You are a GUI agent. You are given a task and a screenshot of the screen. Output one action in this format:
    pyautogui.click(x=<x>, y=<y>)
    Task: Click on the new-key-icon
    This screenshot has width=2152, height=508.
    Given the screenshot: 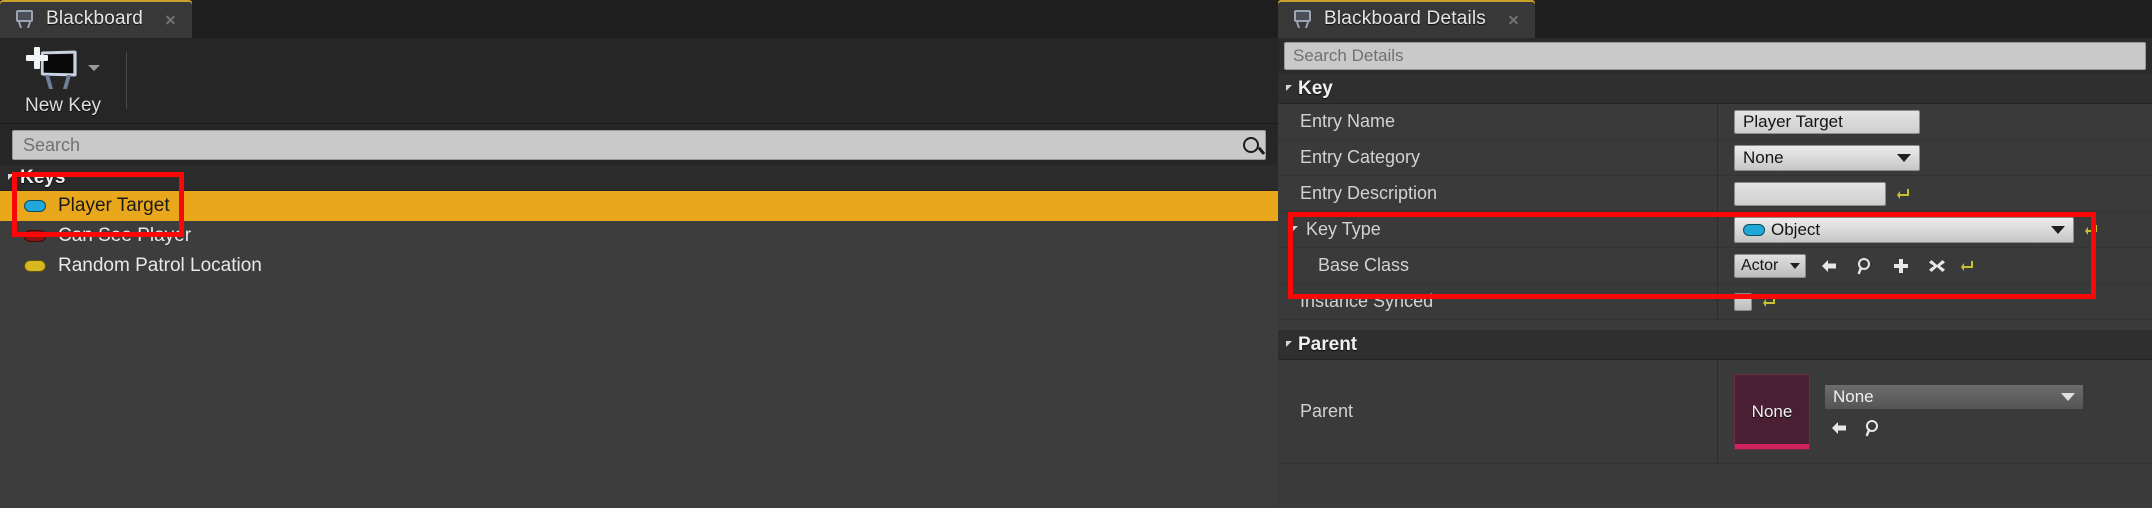 What is the action you would take?
    pyautogui.click(x=54, y=68)
    